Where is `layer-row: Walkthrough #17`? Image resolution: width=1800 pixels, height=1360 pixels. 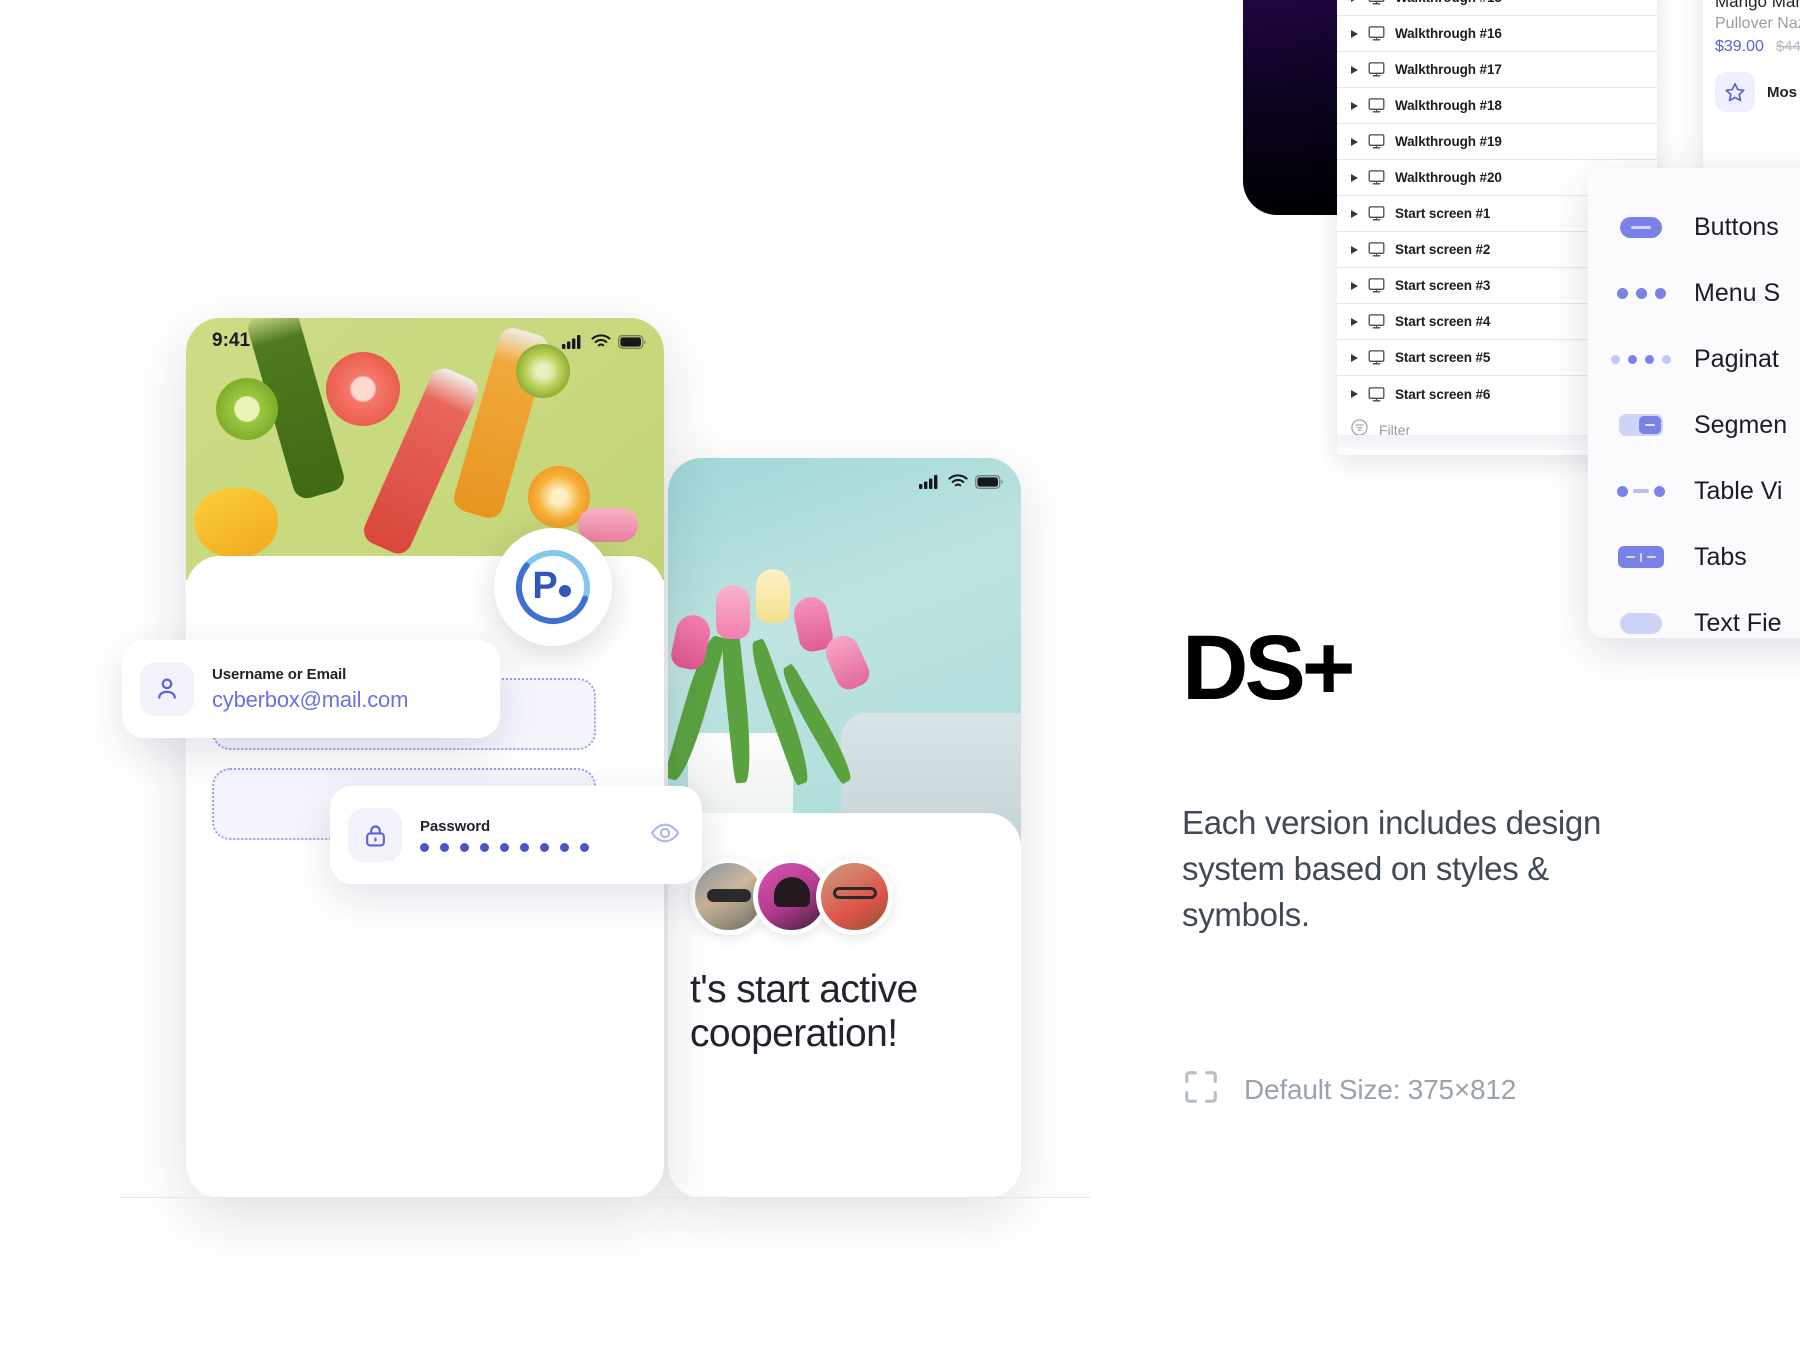 layer-row: Walkthrough #17 is located at coordinates (1497, 70).